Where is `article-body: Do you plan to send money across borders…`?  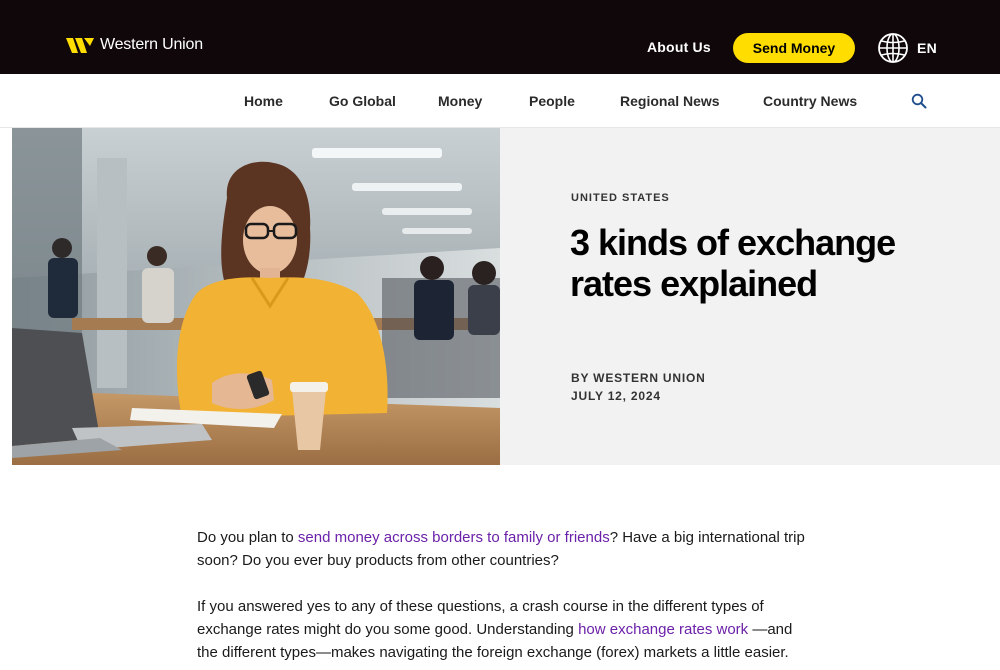
article-body: Do you plan to send money across borders… is located at coordinates (502, 598).